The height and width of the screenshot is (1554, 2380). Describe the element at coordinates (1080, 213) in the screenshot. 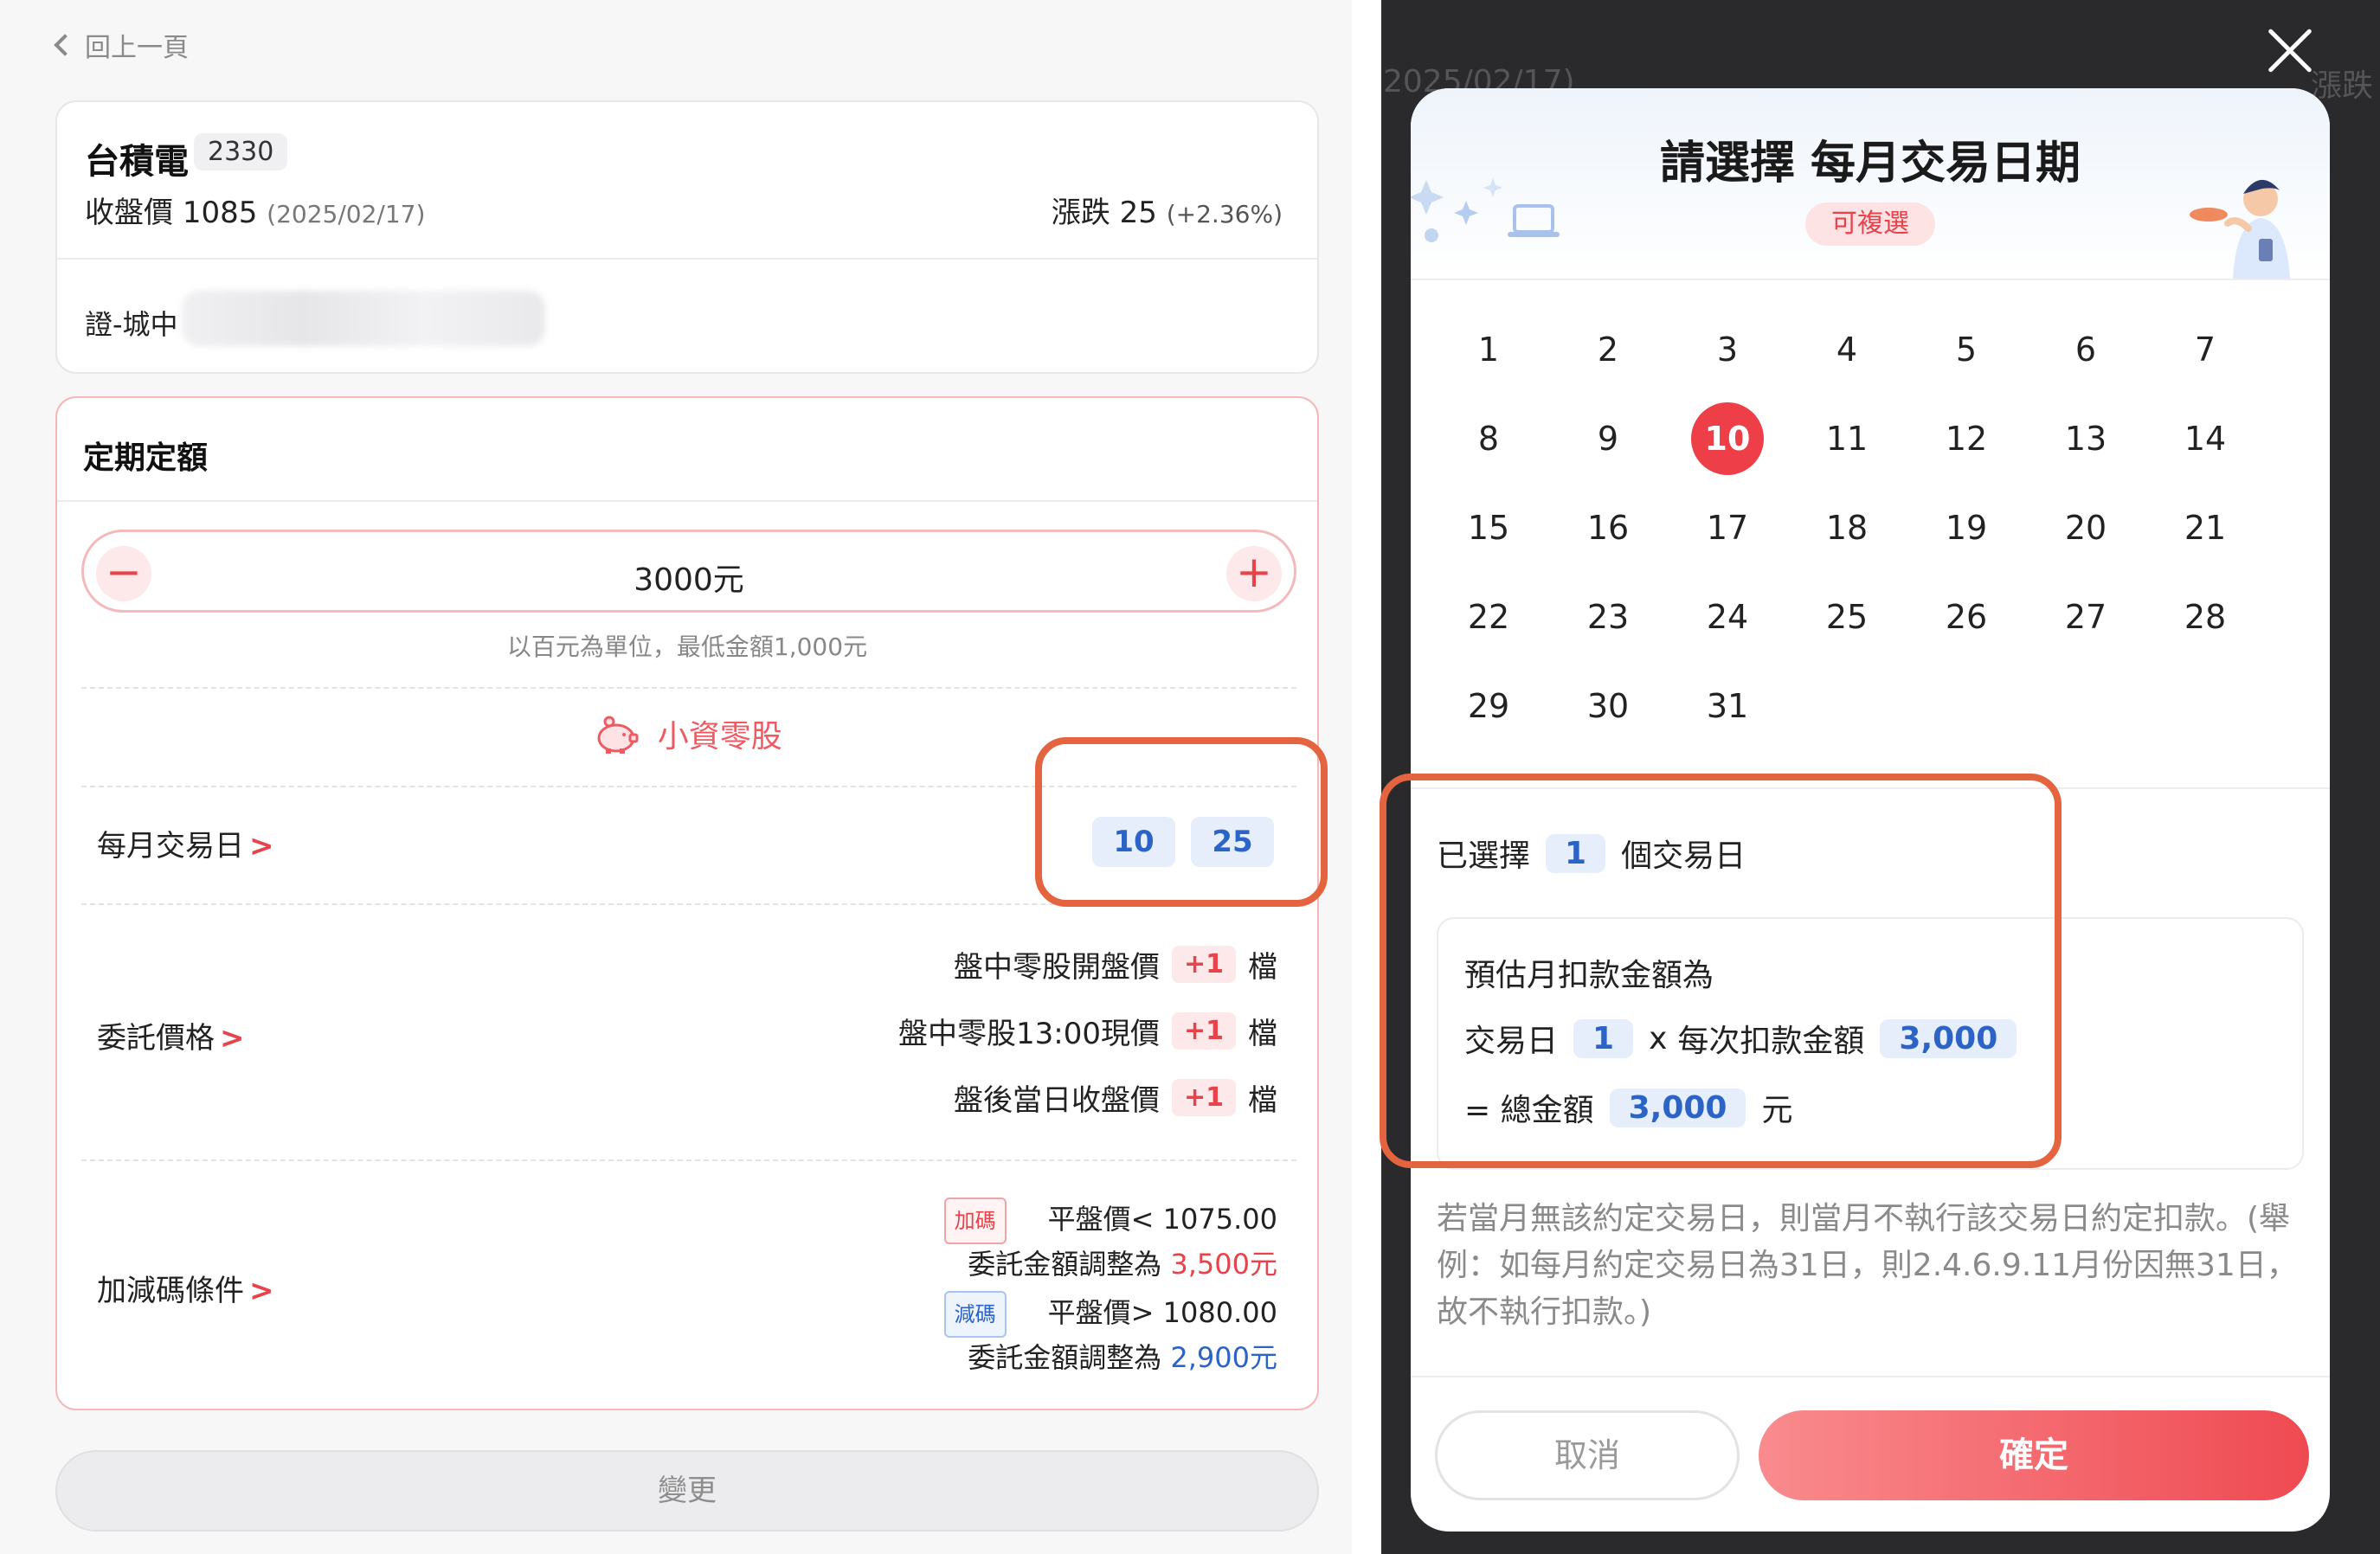

I see `price-change-label: 漲跌` at that location.